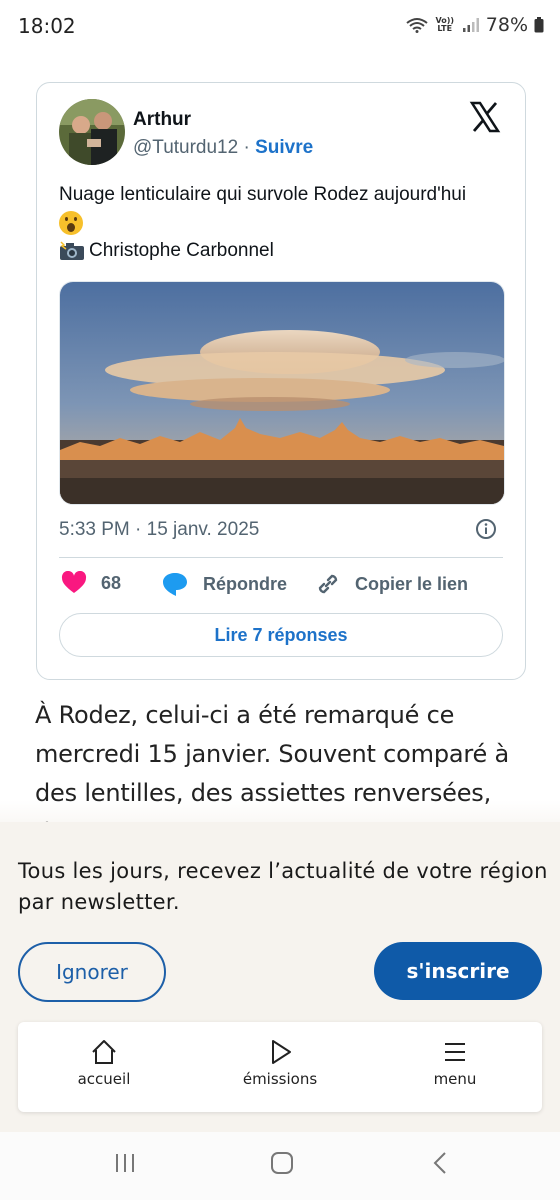  Describe the element at coordinates (162, 120) in the screenshot. I see `author-name: Arthur` at that location.